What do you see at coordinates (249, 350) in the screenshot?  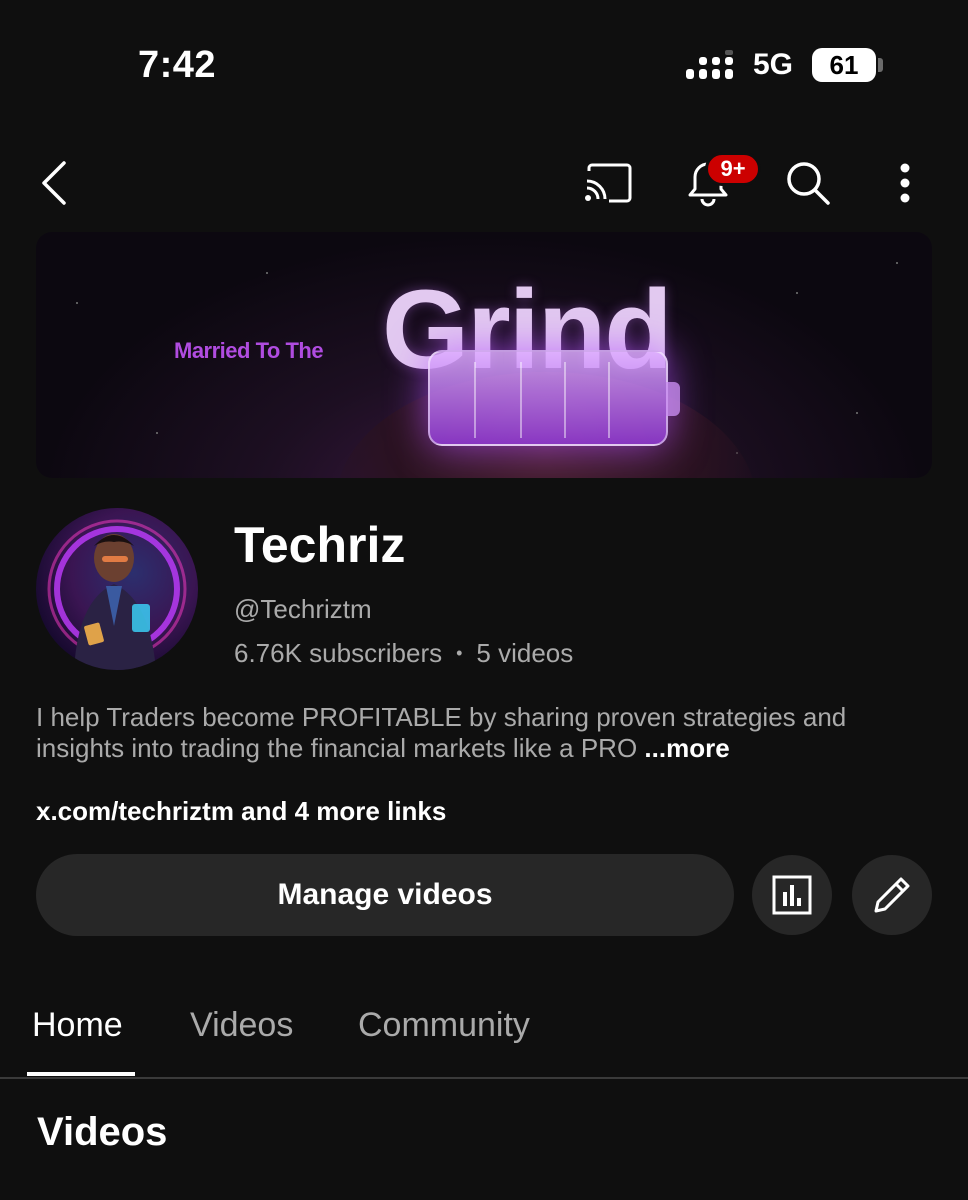 I see `banner-tagline: Married To The` at bounding box center [249, 350].